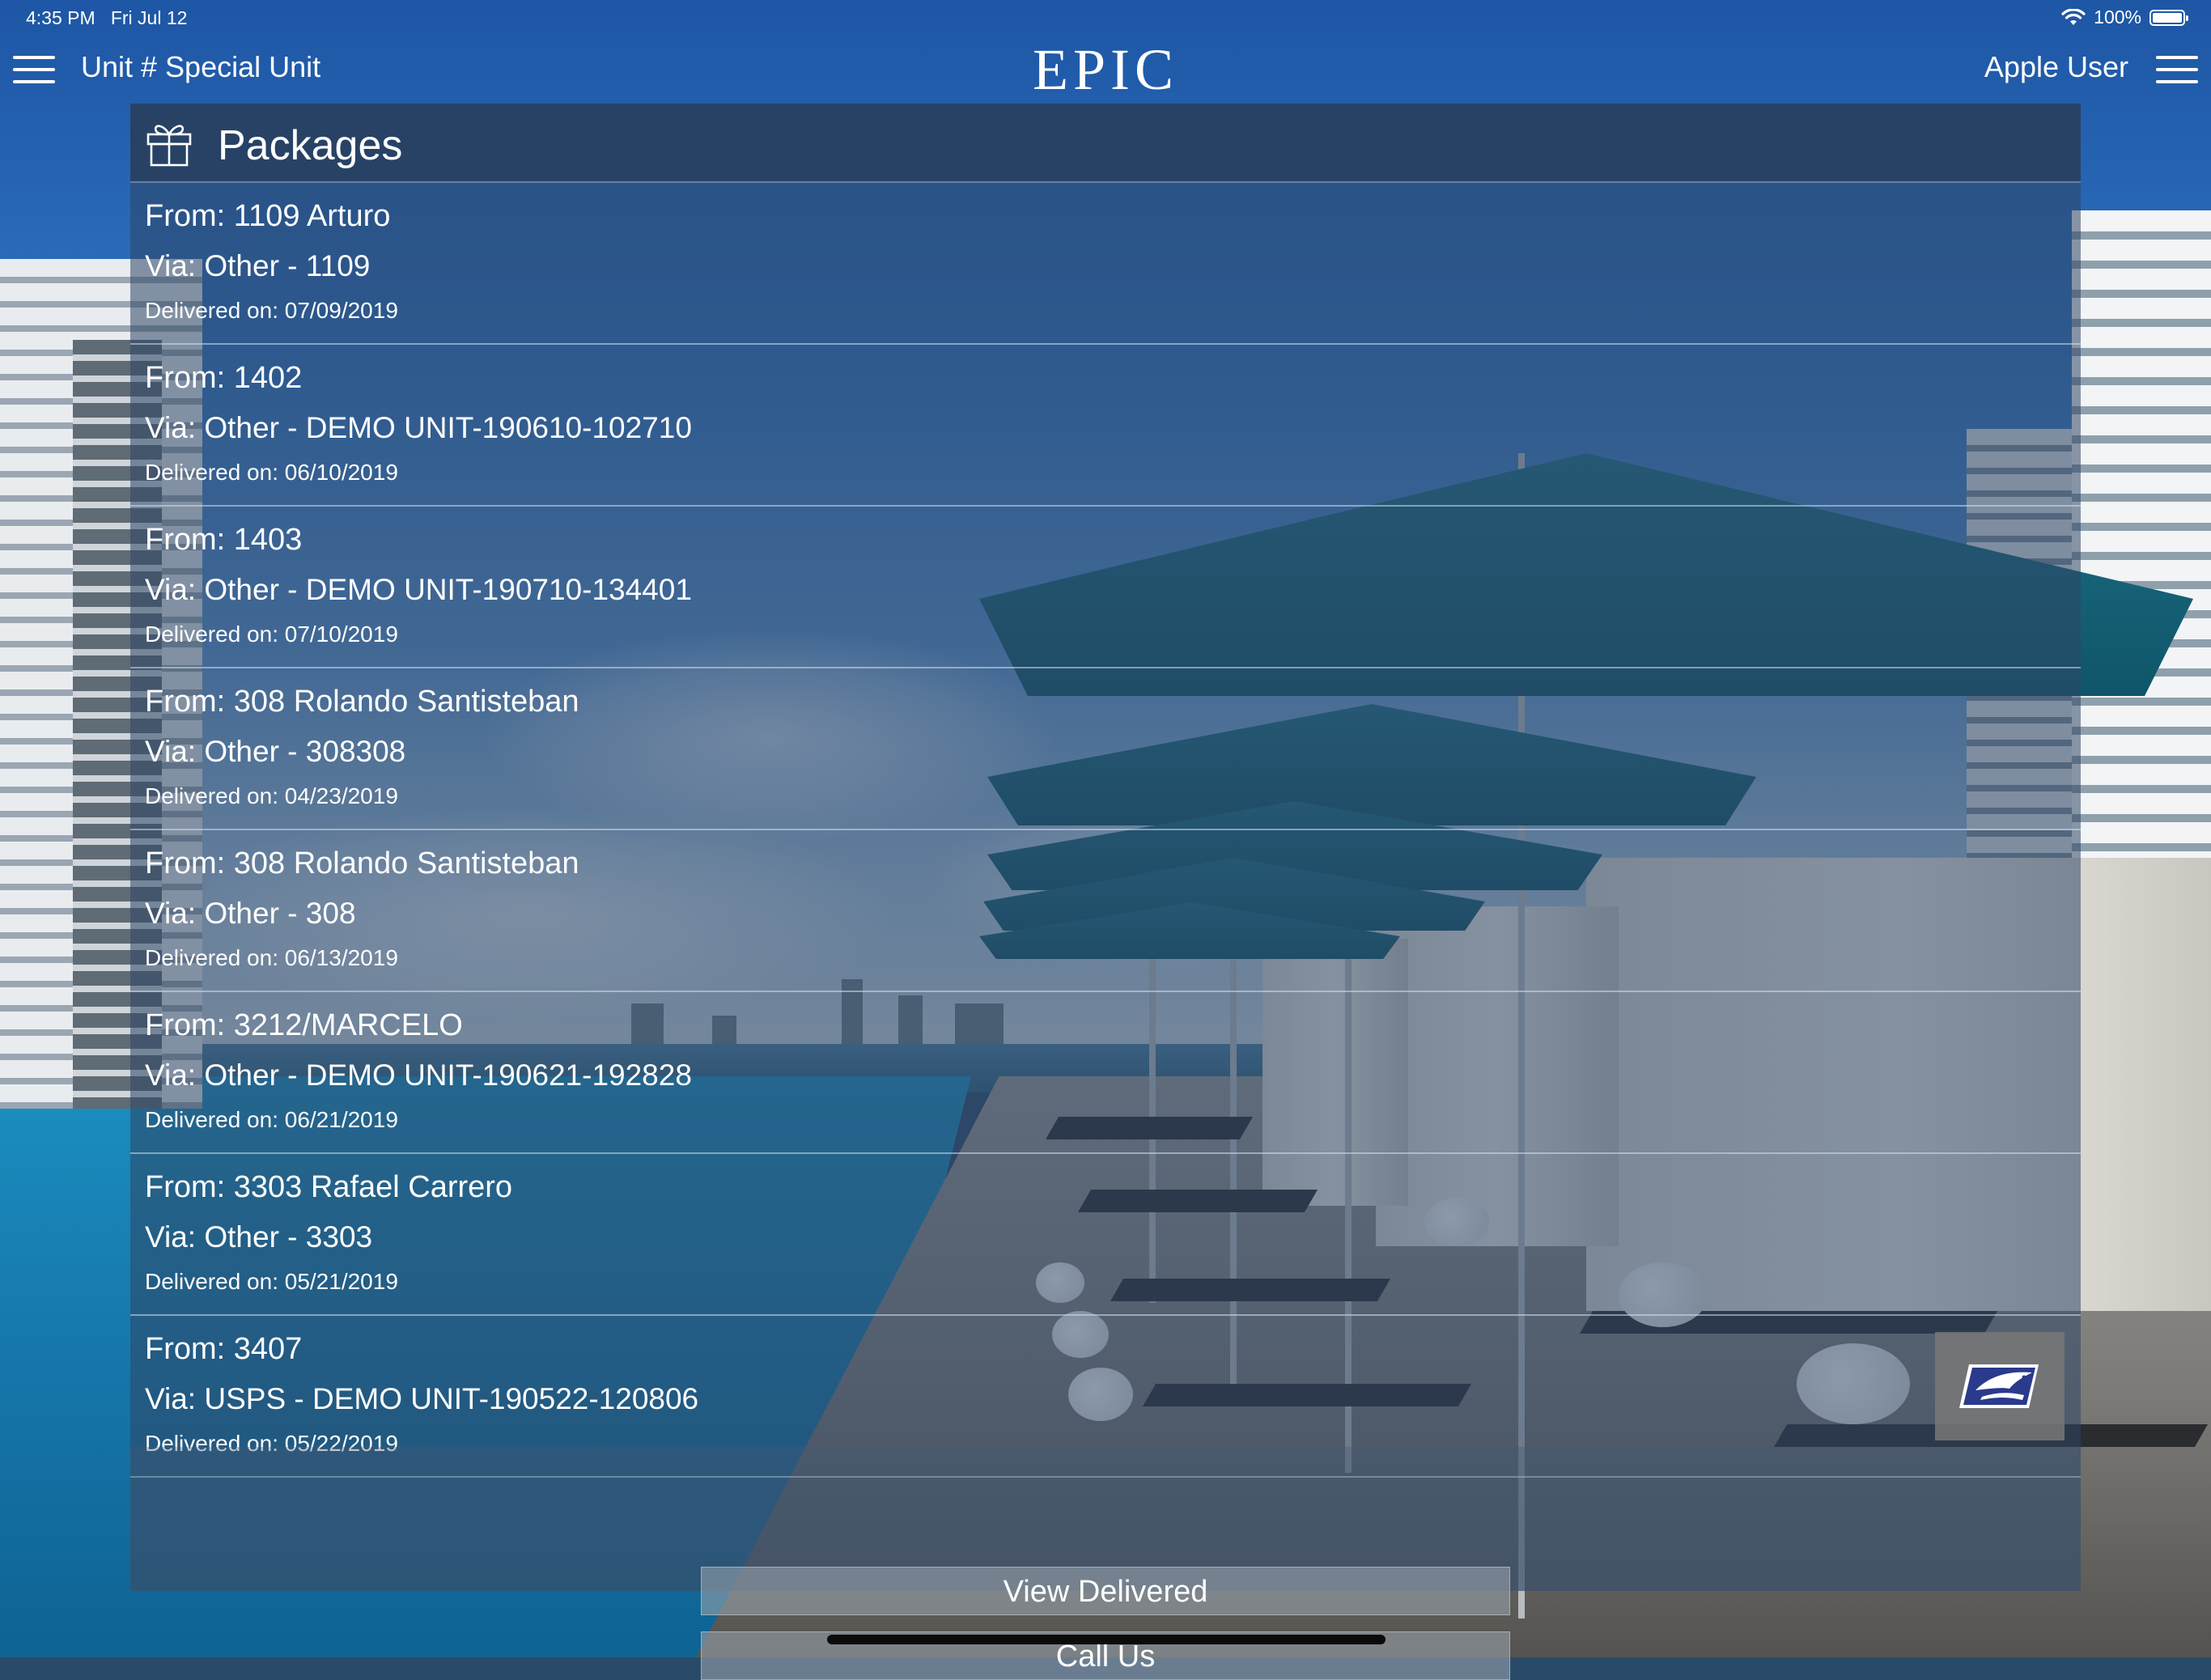 The width and height of the screenshot is (2211, 1680). I want to click on package-delivered-date: Delivered on: 06/13/2019, so click(271, 958).